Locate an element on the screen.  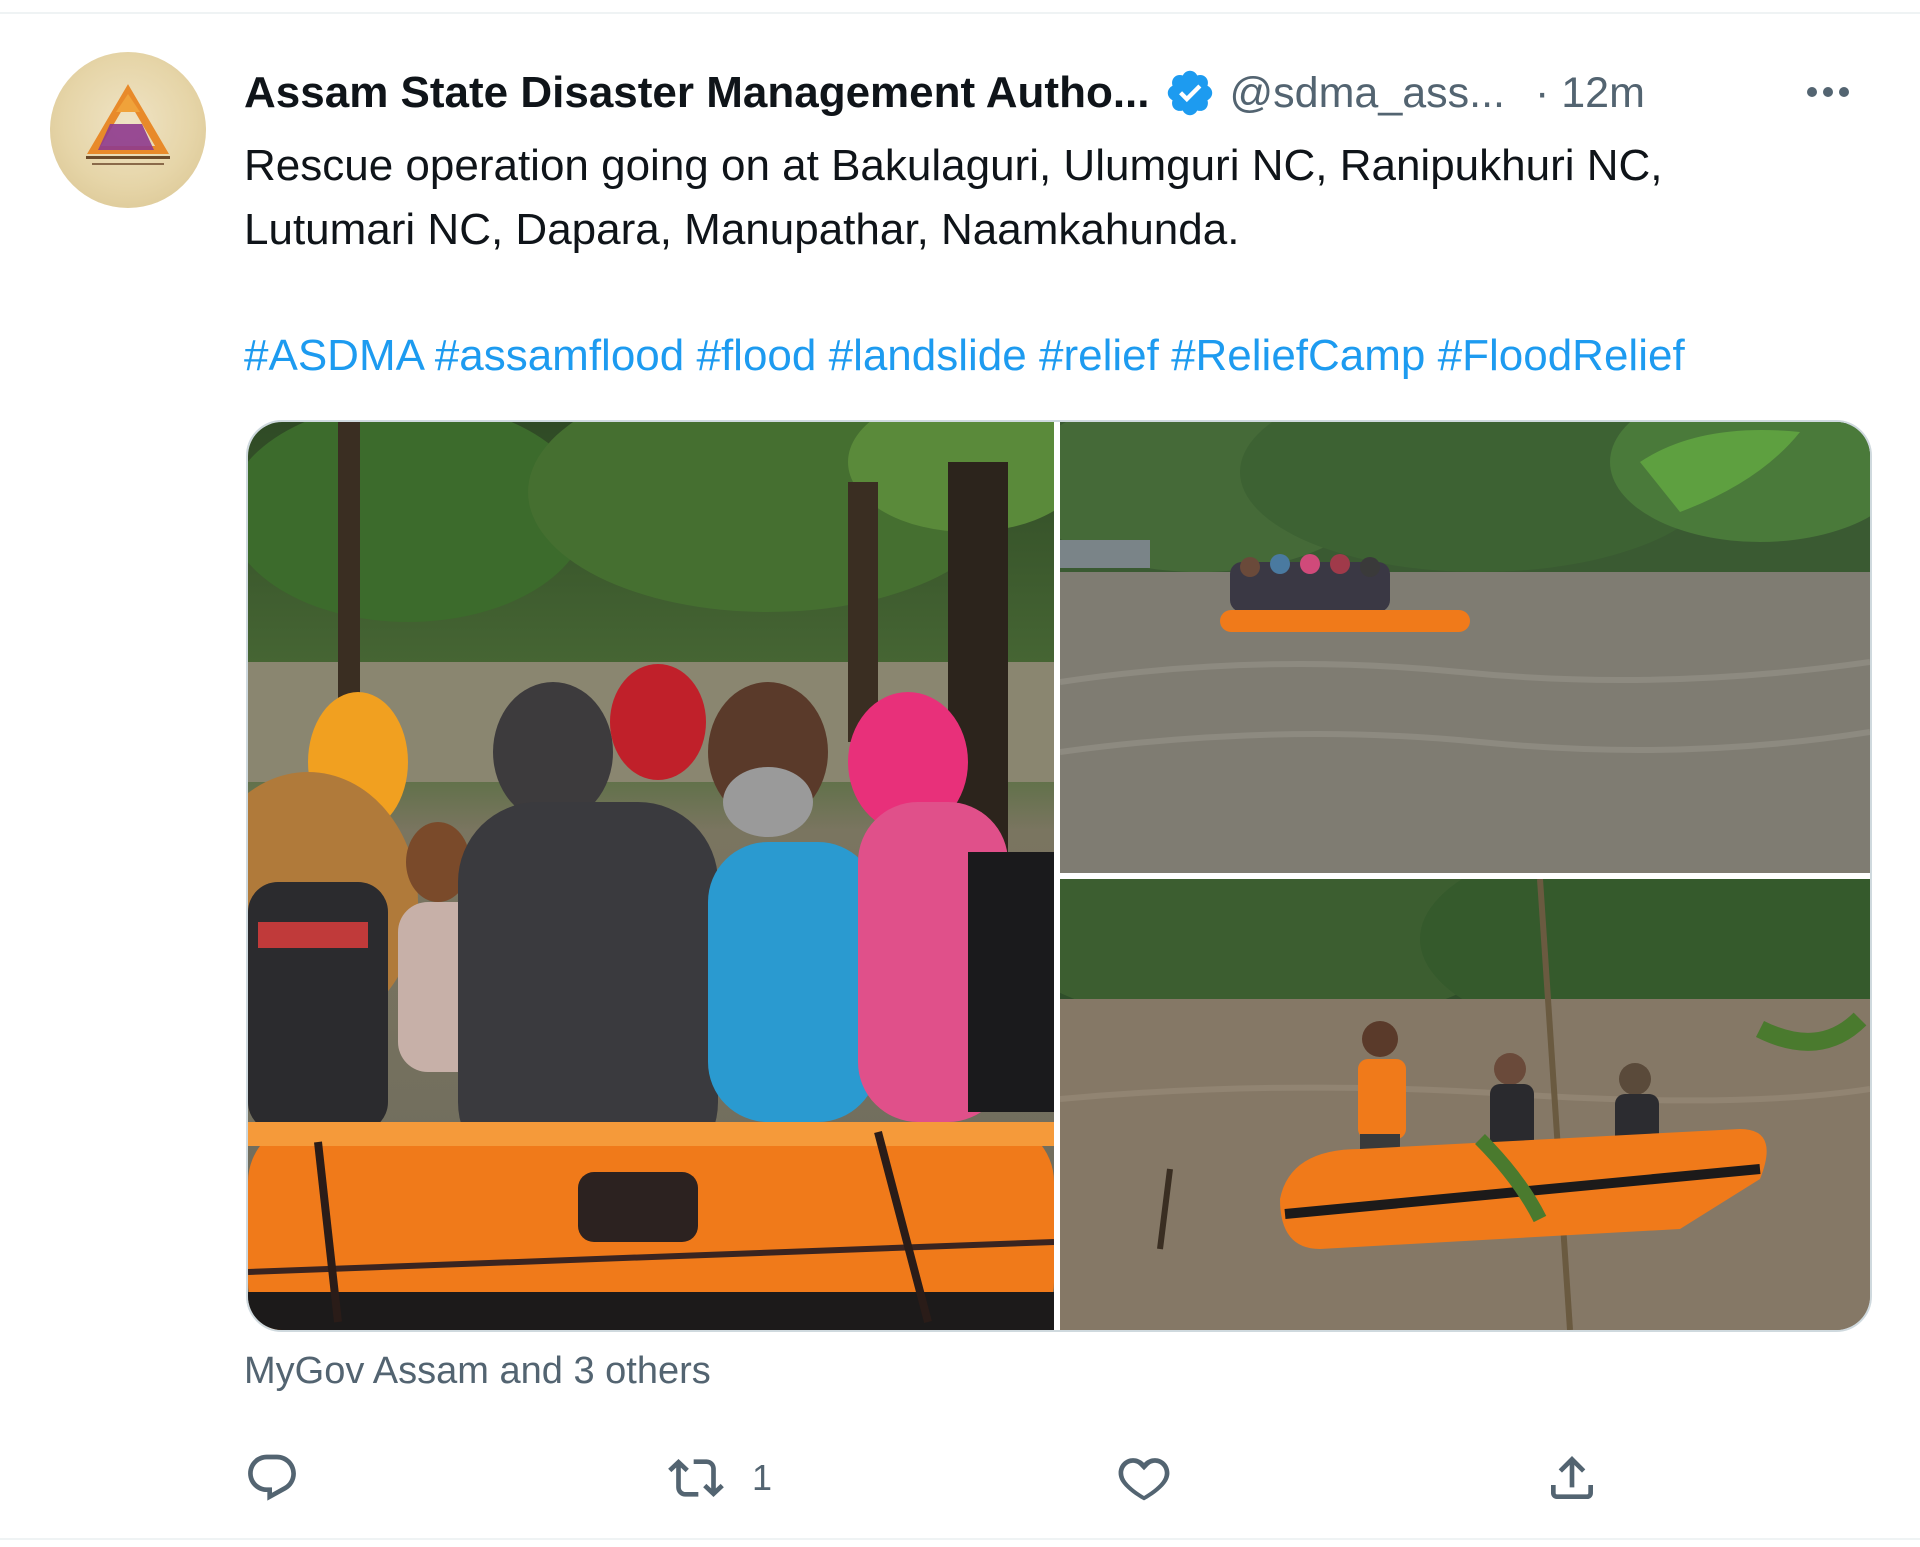
heart-icon is located at coordinates (1144, 1479).